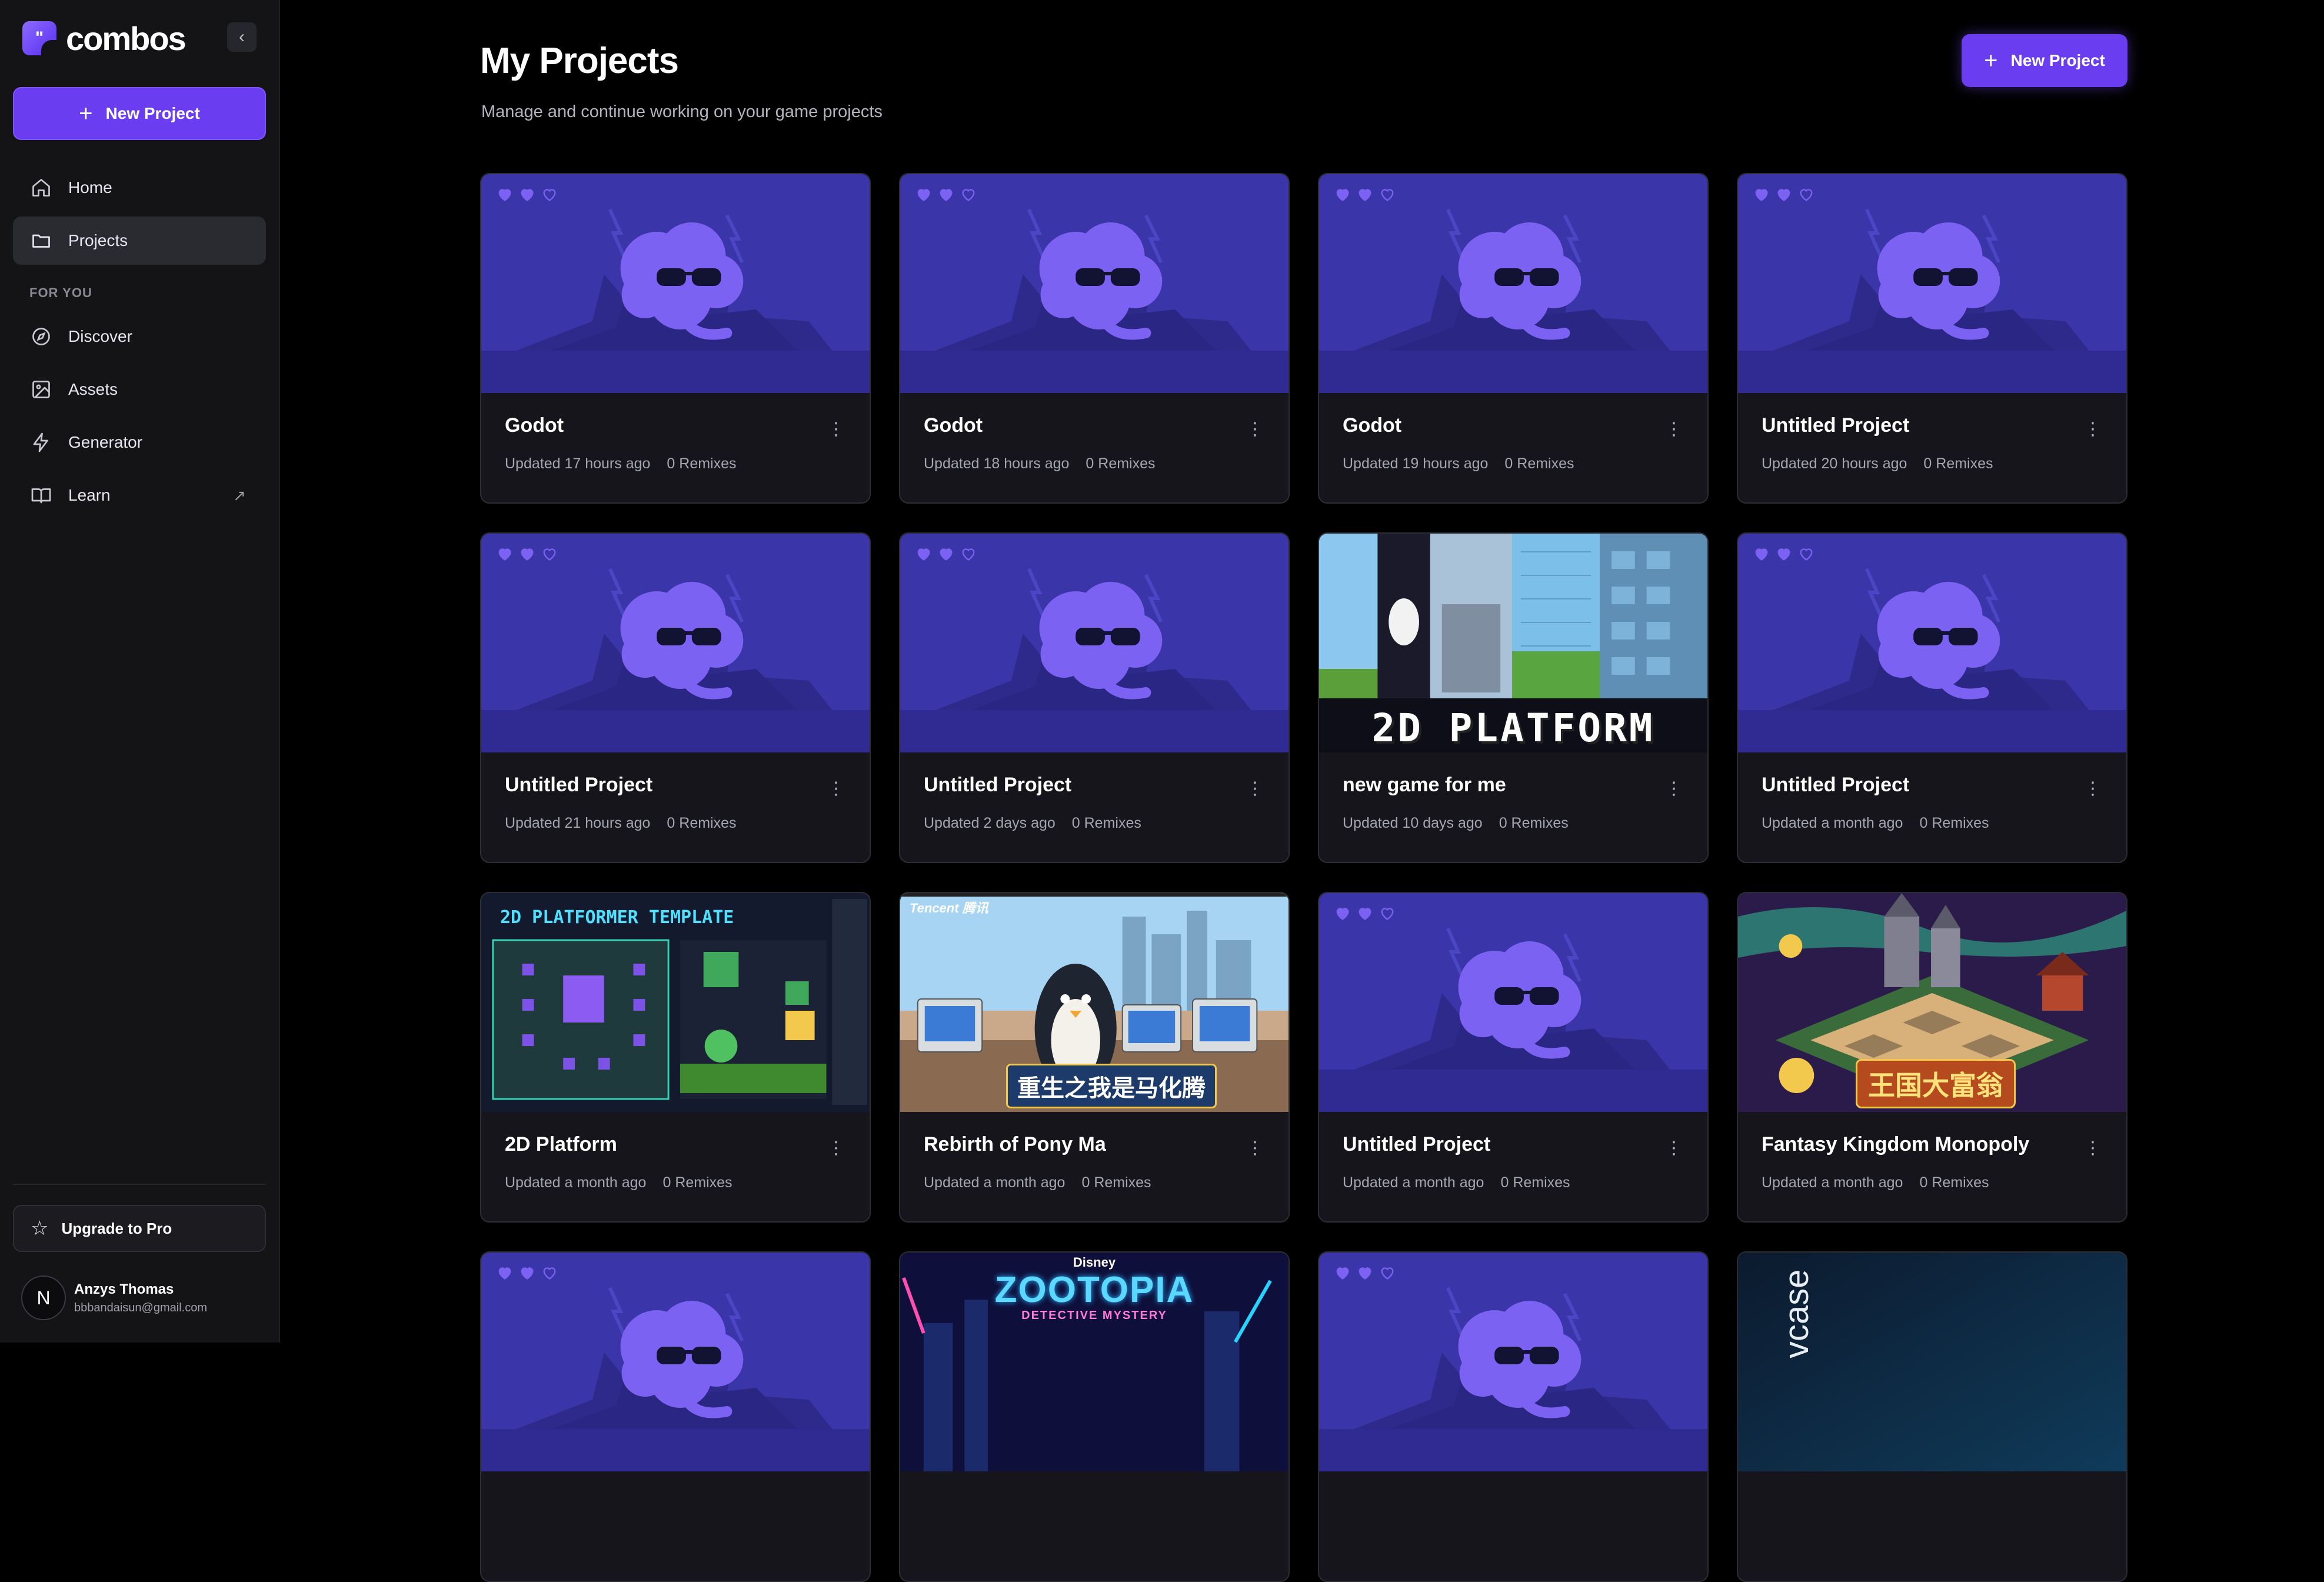 The width and height of the screenshot is (2324, 1582). Describe the element at coordinates (242, 37) in the screenshot. I see `collapse-sidebar-button: ‹` at that location.